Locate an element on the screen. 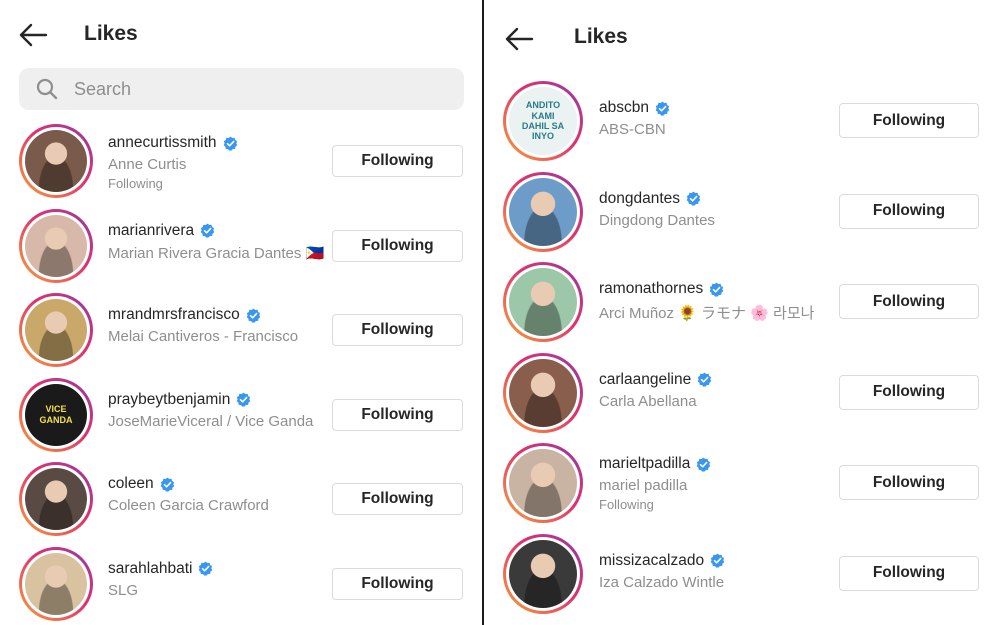  full-name: Melai Cantiveros - Francisco is located at coordinates (203, 336).